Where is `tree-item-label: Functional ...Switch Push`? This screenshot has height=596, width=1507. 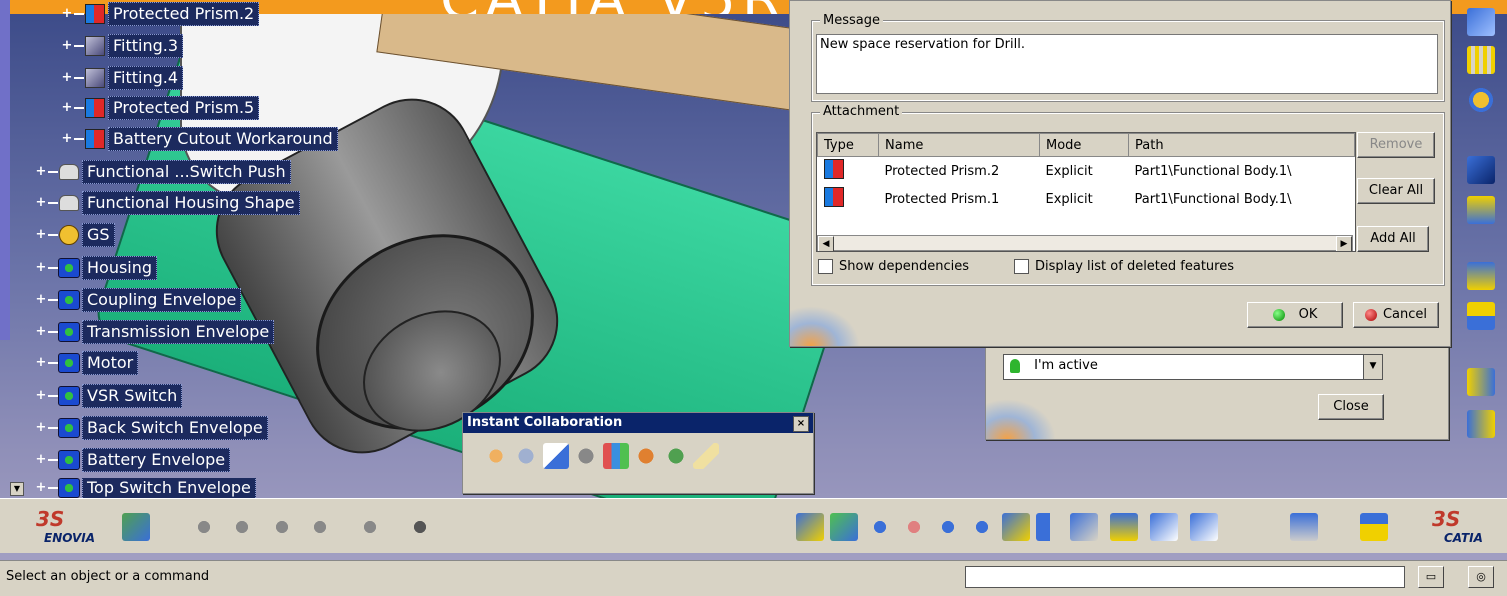
tree-item-label: Functional ...Switch Push is located at coordinates (186, 172).